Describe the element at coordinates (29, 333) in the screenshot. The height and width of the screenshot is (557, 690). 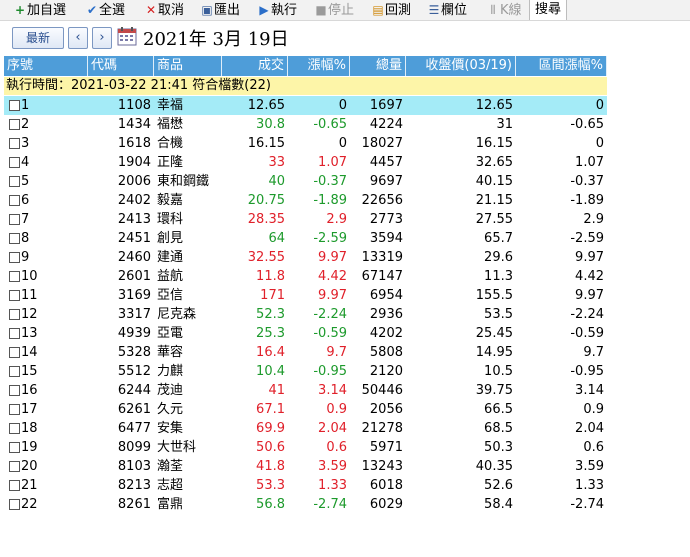
I see `cell-index: 13` at that location.